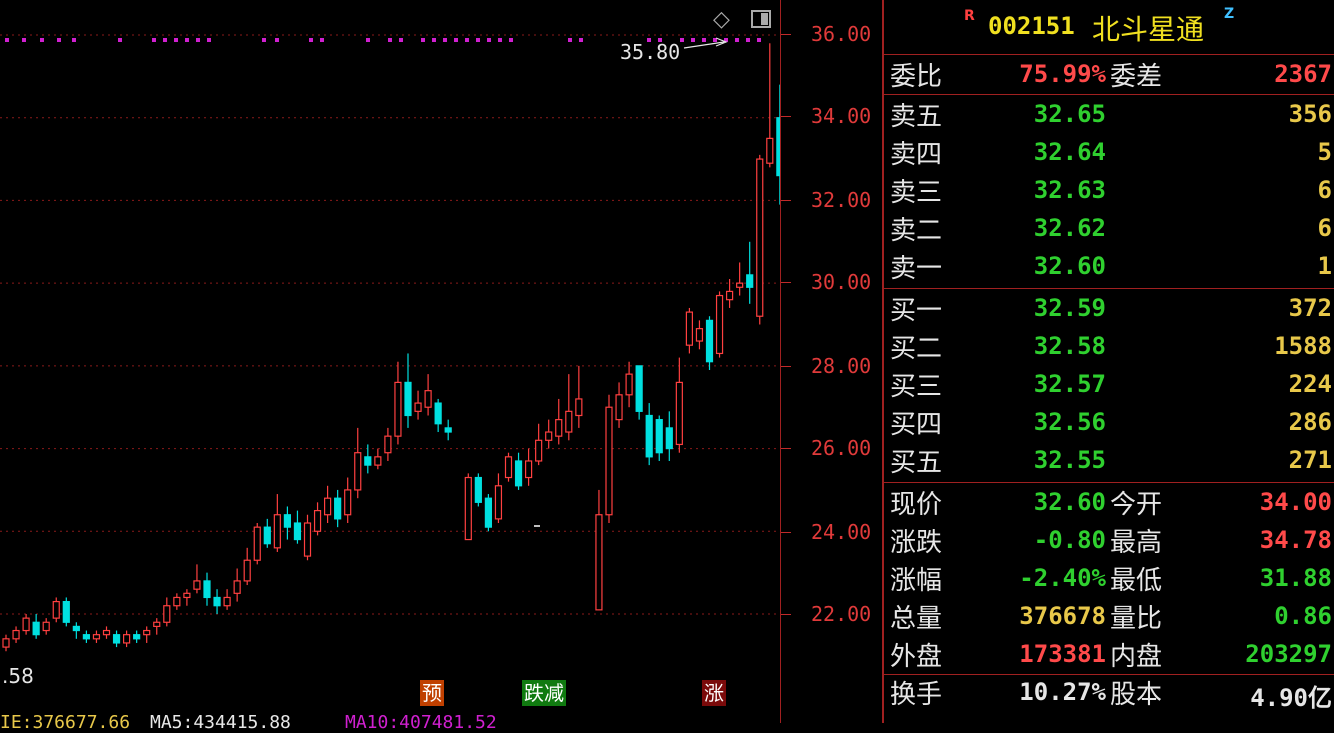 The image size is (1334, 733). What do you see at coordinates (1109, 693) in the screenshot?
I see `quote-row: 换手 10.27% 股本 4.90亿` at bounding box center [1109, 693].